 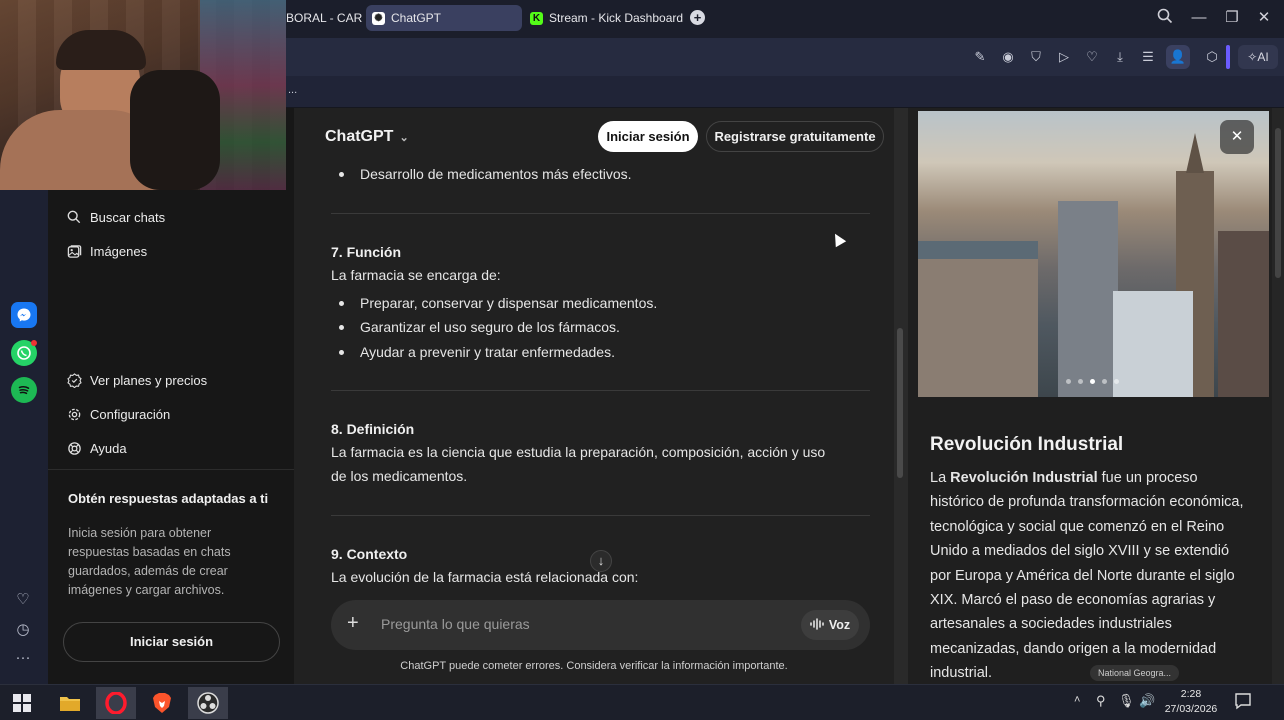 What do you see at coordinates (1191, 702) in the screenshot?
I see `clock: 2:28 27/03/2026` at bounding box center [1191, 702].